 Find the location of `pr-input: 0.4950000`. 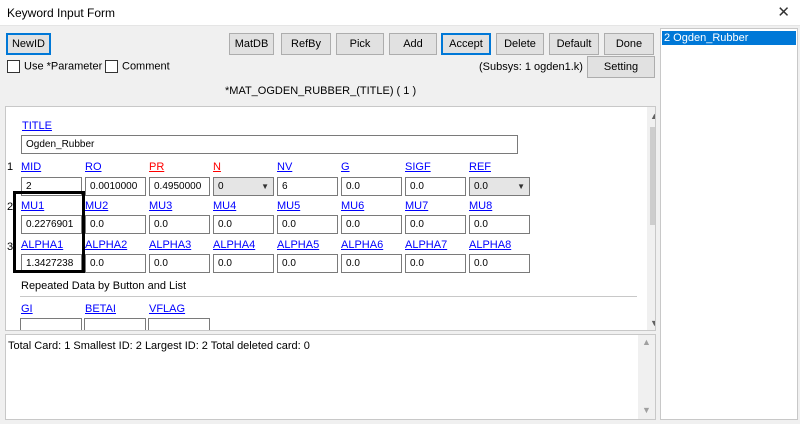

pr-input: 0.4950000 is located at coordinates (179, 186).